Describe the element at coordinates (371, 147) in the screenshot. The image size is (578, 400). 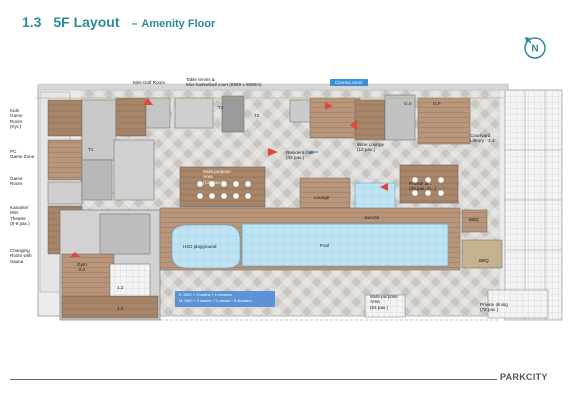
I see `label-wine-lounge: Wine Lounge (12 pax.)` at that location.